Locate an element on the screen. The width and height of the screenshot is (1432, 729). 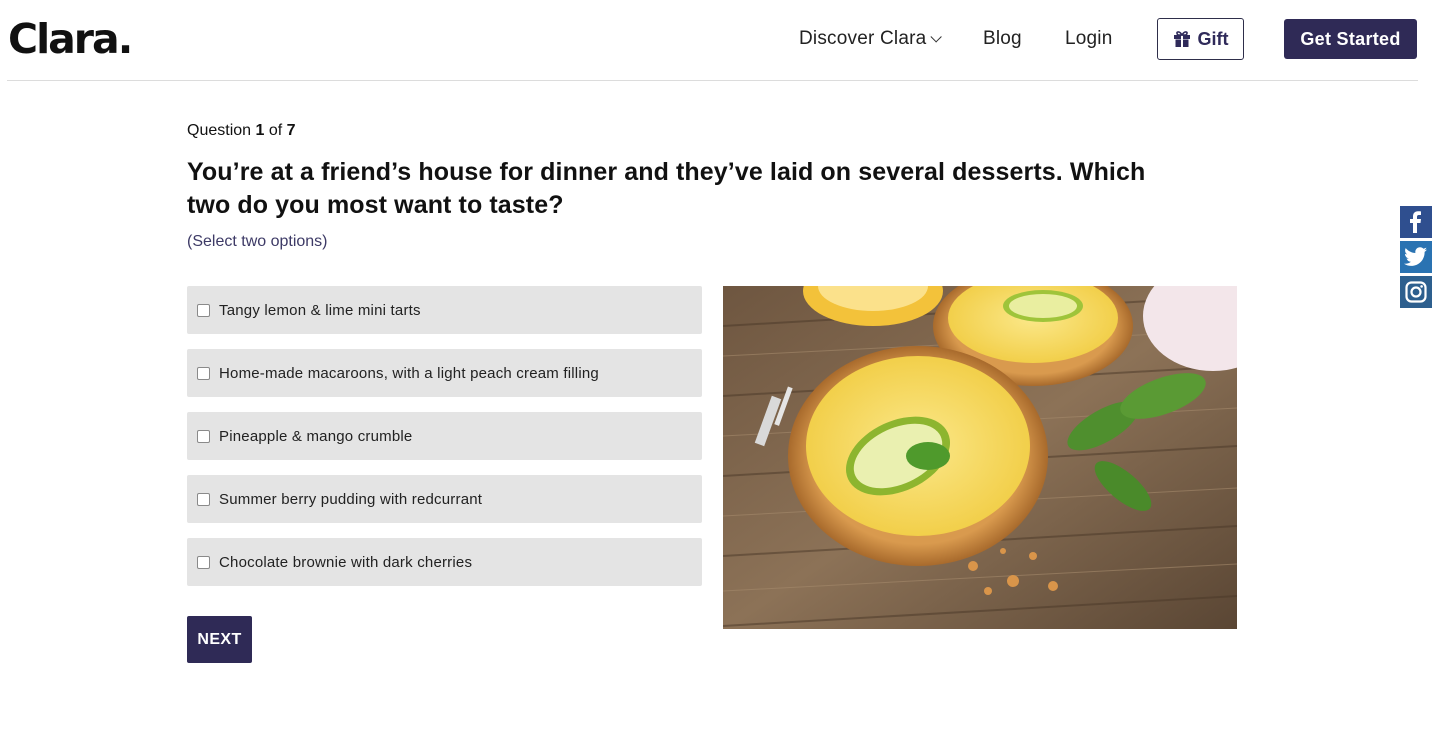
nav-login-link: Login is located at coordinates (1089, 39).